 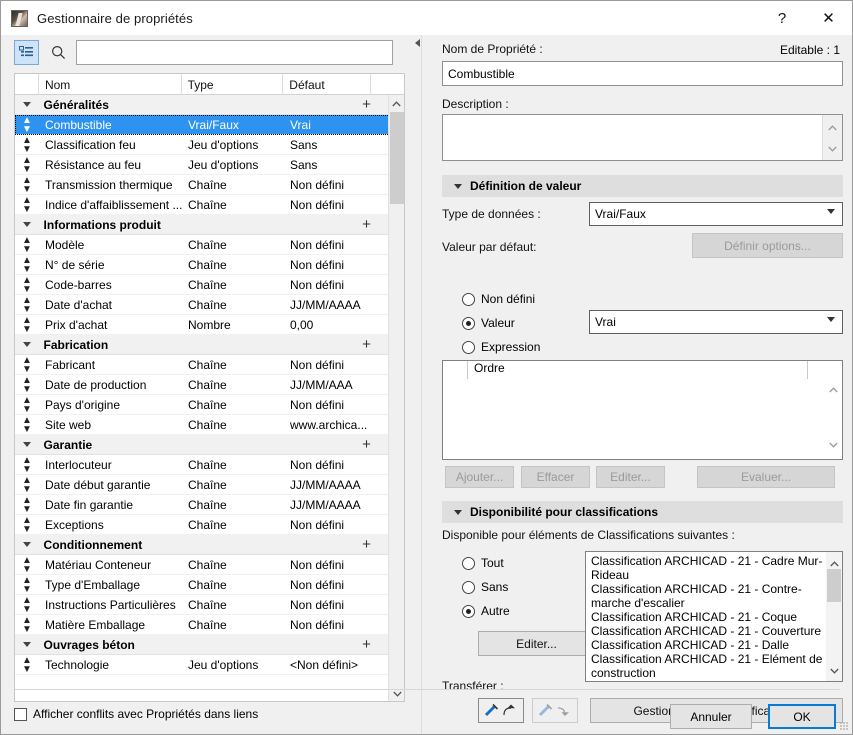 What do you see at coordinates (202, 345) in the screenshot?
I see `table-group-row: Fabrication +` at bounding box center [202, 345].